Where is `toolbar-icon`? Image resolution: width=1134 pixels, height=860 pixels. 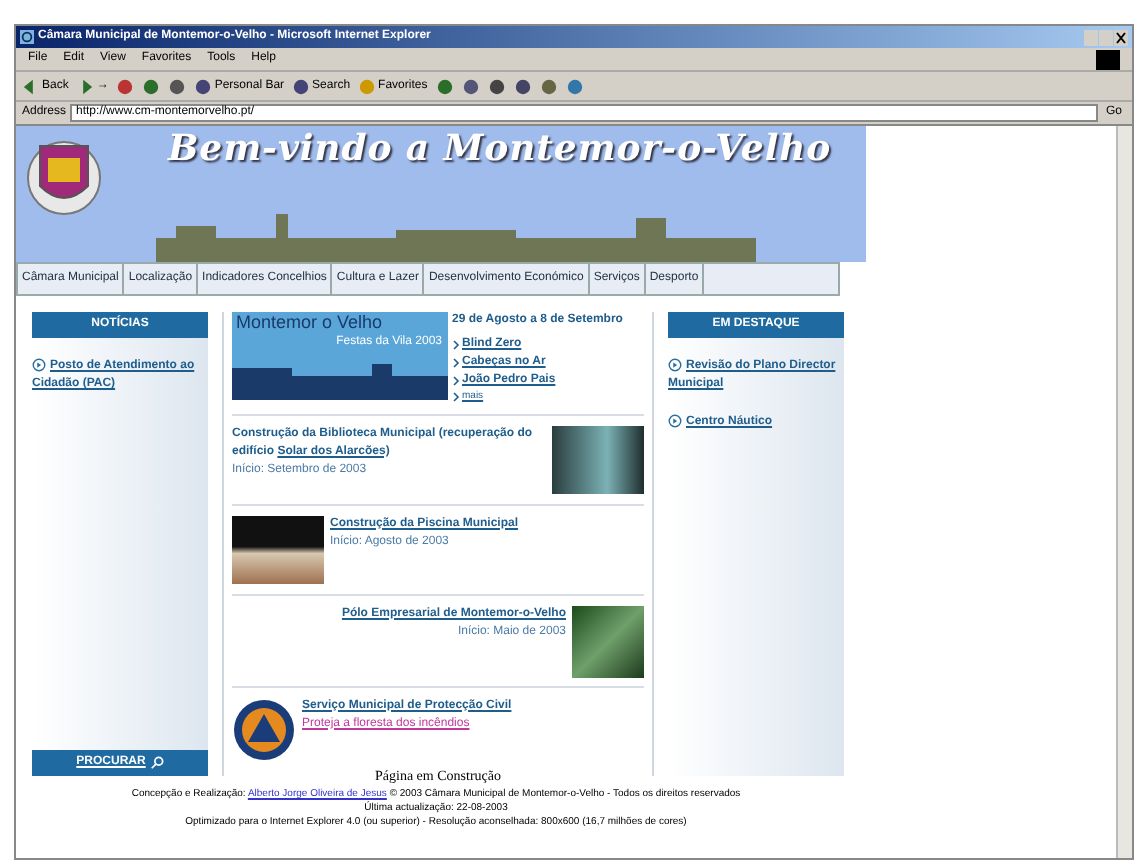
toolbar-icon is located at coordinates (367, 86).